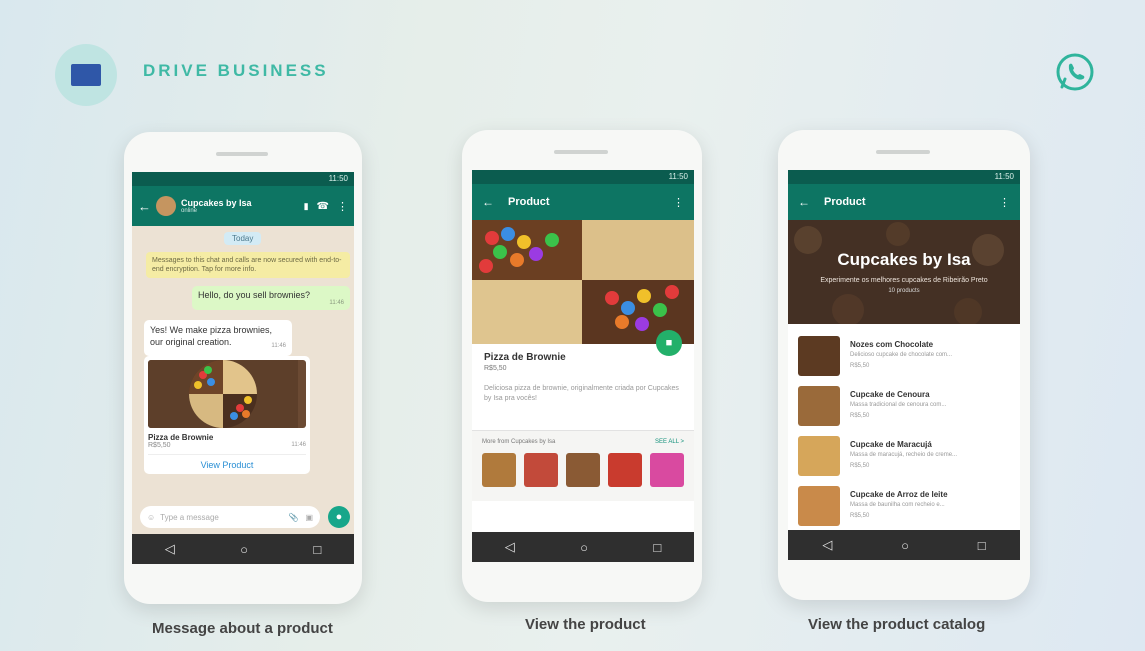 The height and width of the screenshot is (651, 1145). I want to click on camera-icon: ▣, so click(309, 517).